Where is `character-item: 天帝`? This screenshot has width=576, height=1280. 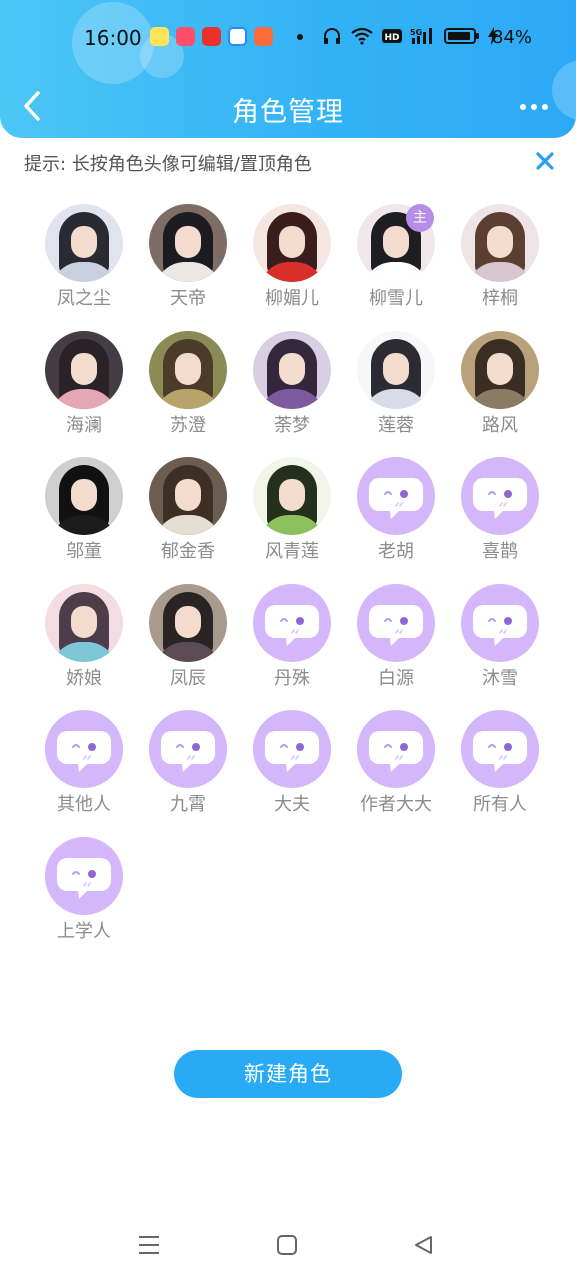 character-item: 天帝 is located at coordinates (188, 267).